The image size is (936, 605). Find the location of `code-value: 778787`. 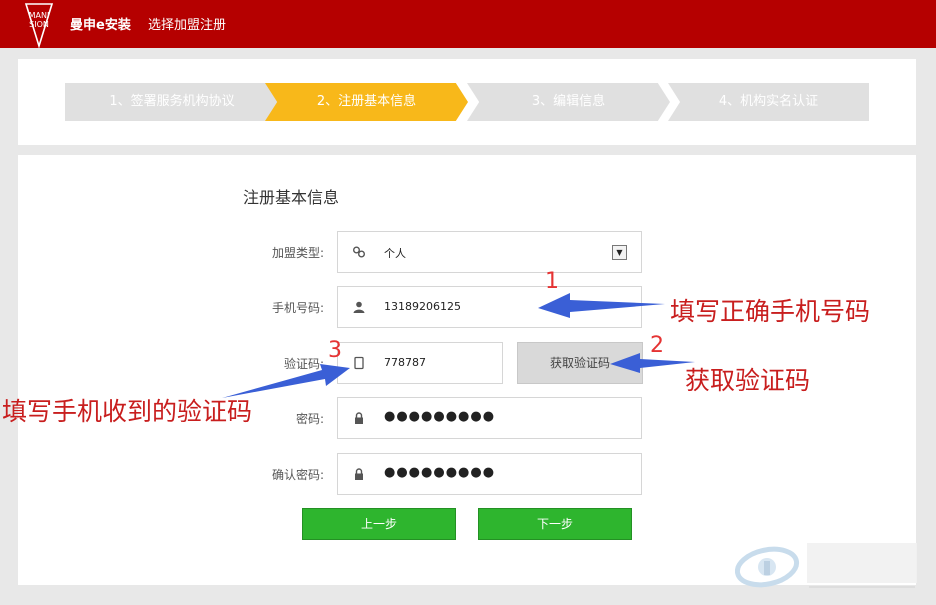

code-value: 778787 is located at coordinates (405, 362).